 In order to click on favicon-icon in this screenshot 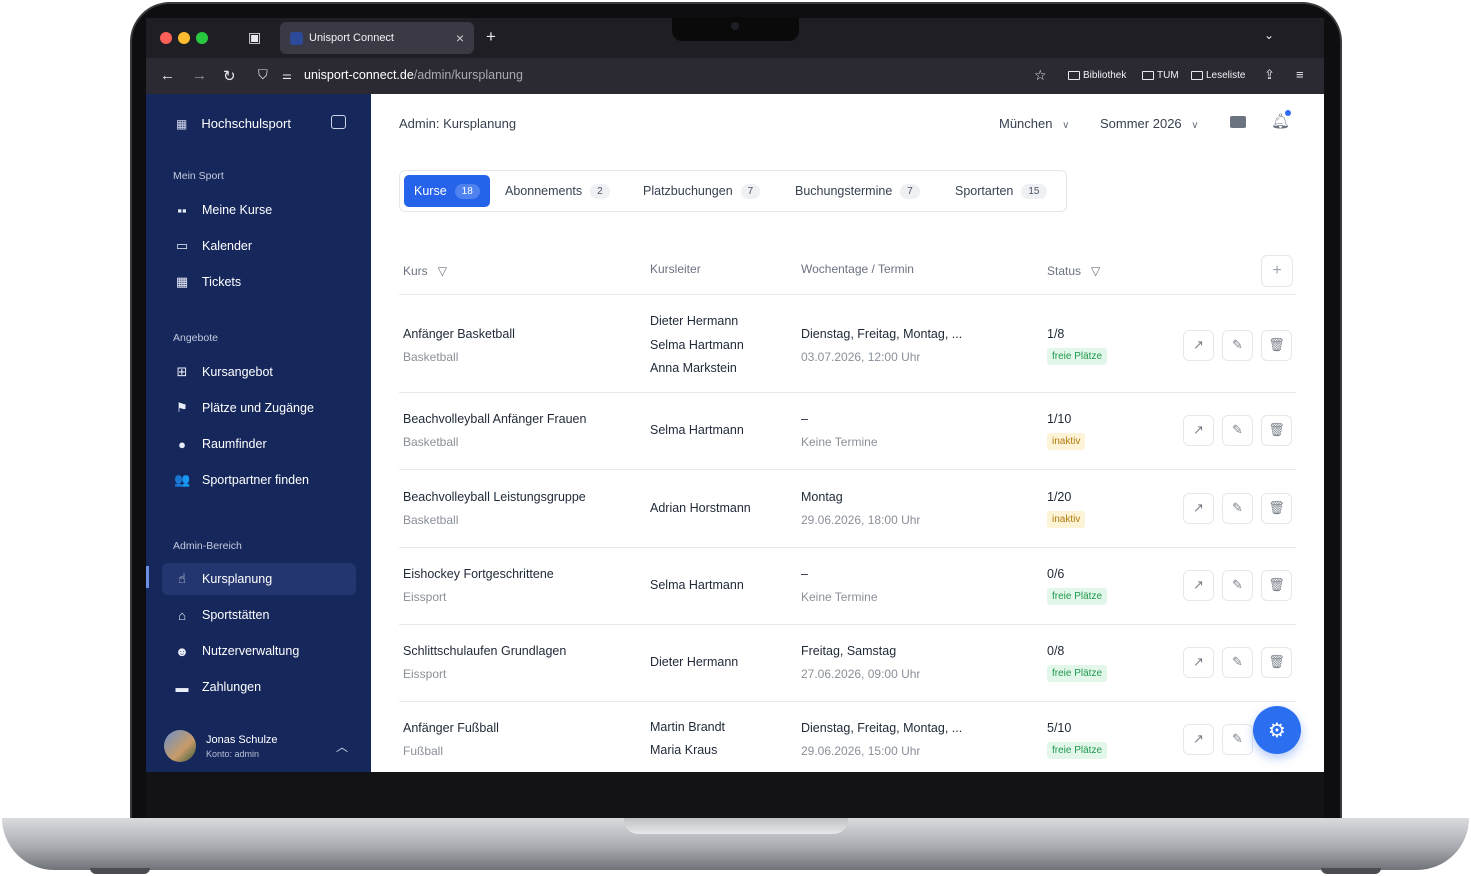, I will do `click(296, 38)`.